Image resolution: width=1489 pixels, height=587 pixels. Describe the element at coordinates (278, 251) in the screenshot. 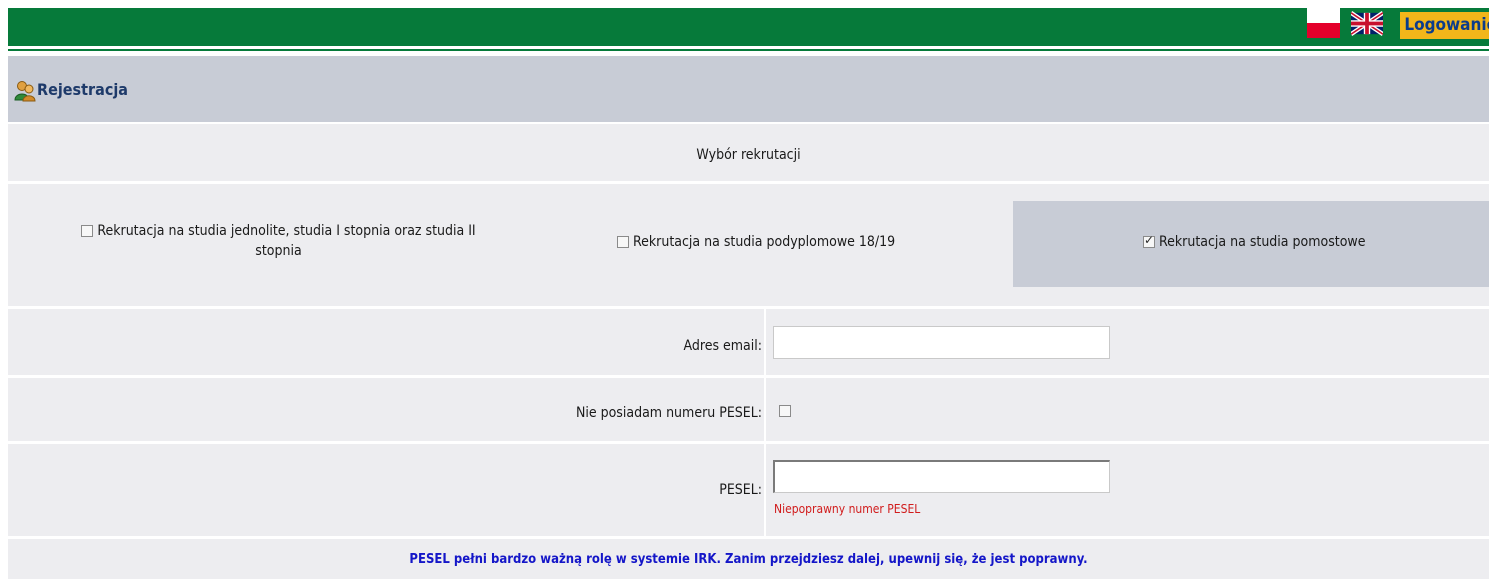

I see `option-jednolite-label-2: stopnia` at that location.